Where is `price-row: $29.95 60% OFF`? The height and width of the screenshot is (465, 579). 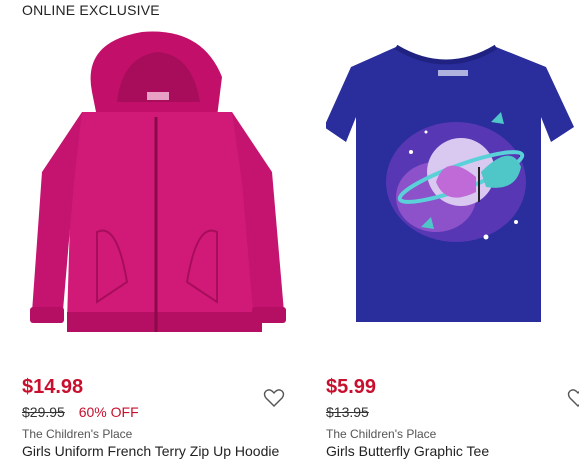
price-row: $29.95 60% OFF is located at coordinates (80, 412).